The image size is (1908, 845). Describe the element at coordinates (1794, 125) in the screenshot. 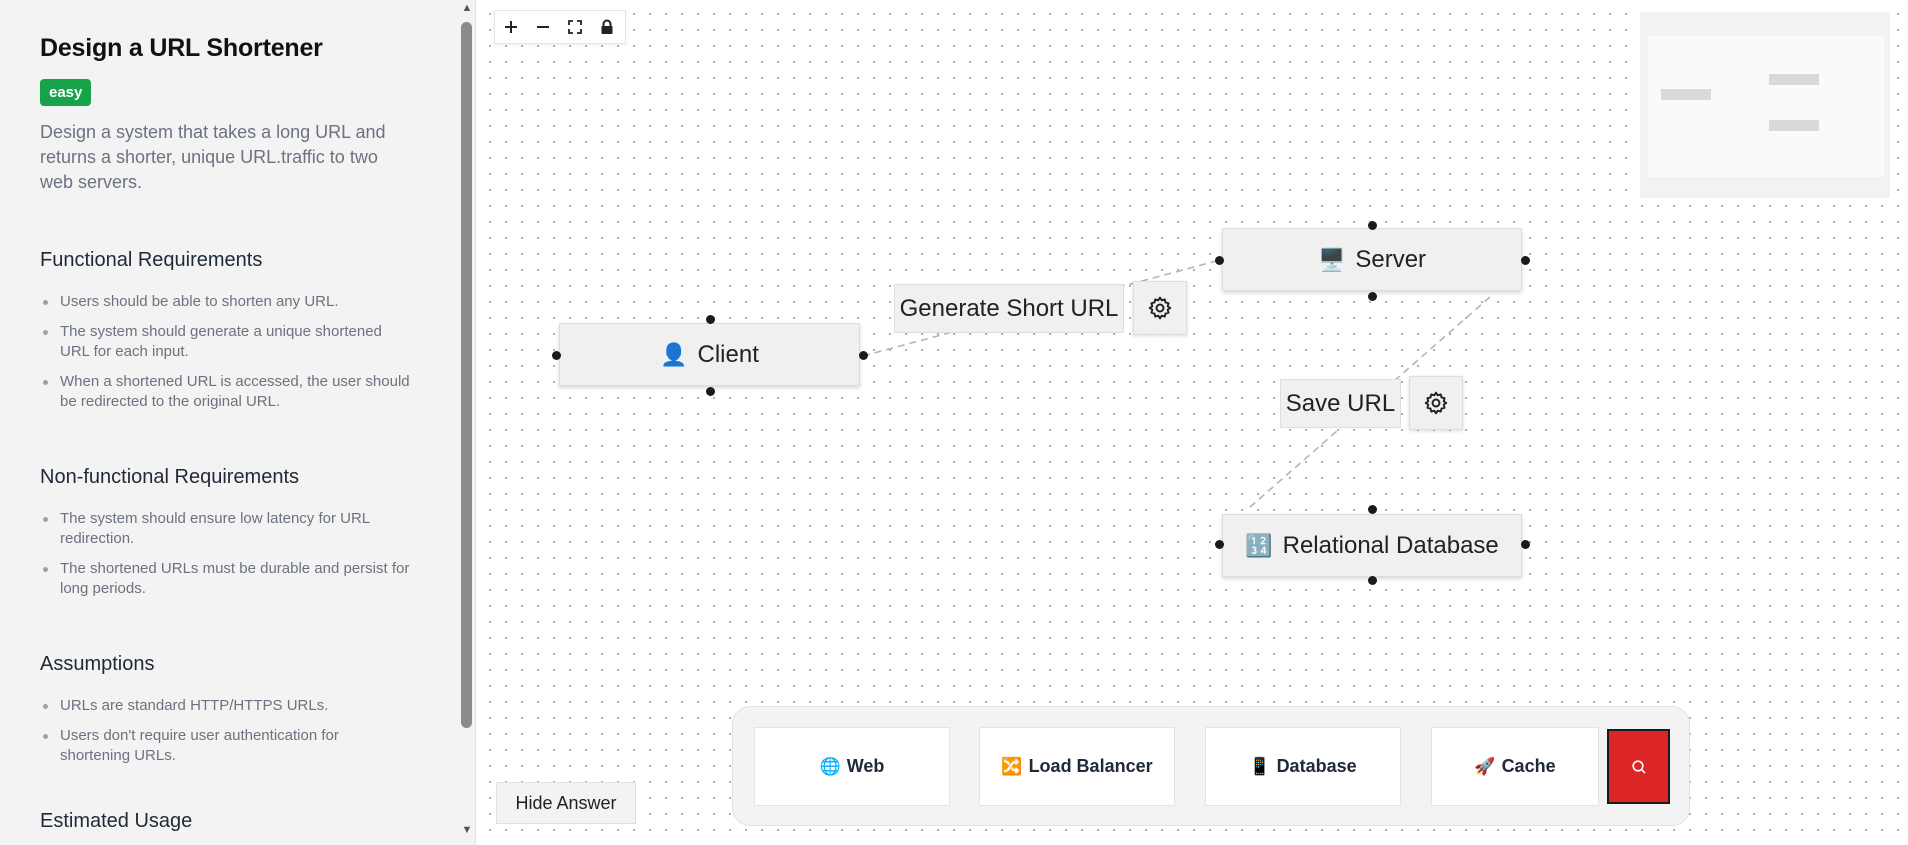

I see `minimap-node-database` at that location.